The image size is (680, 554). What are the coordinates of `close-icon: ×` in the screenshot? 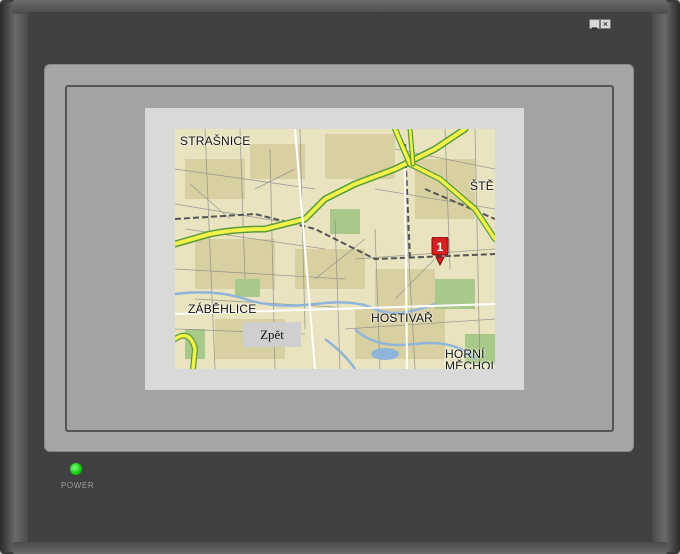 It's located at (605, 24).